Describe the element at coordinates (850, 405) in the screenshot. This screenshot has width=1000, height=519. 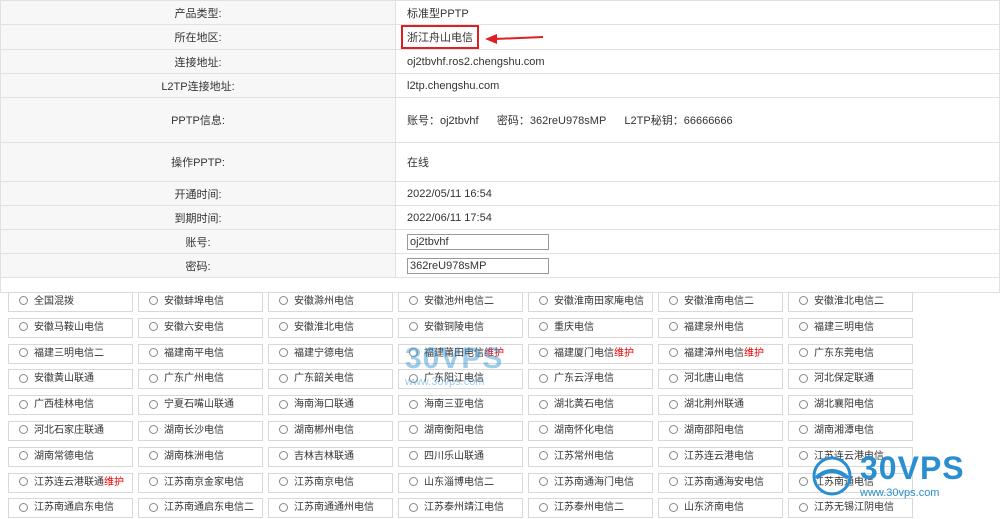
I see `region-option: 湖北襄阳电信` at that location.